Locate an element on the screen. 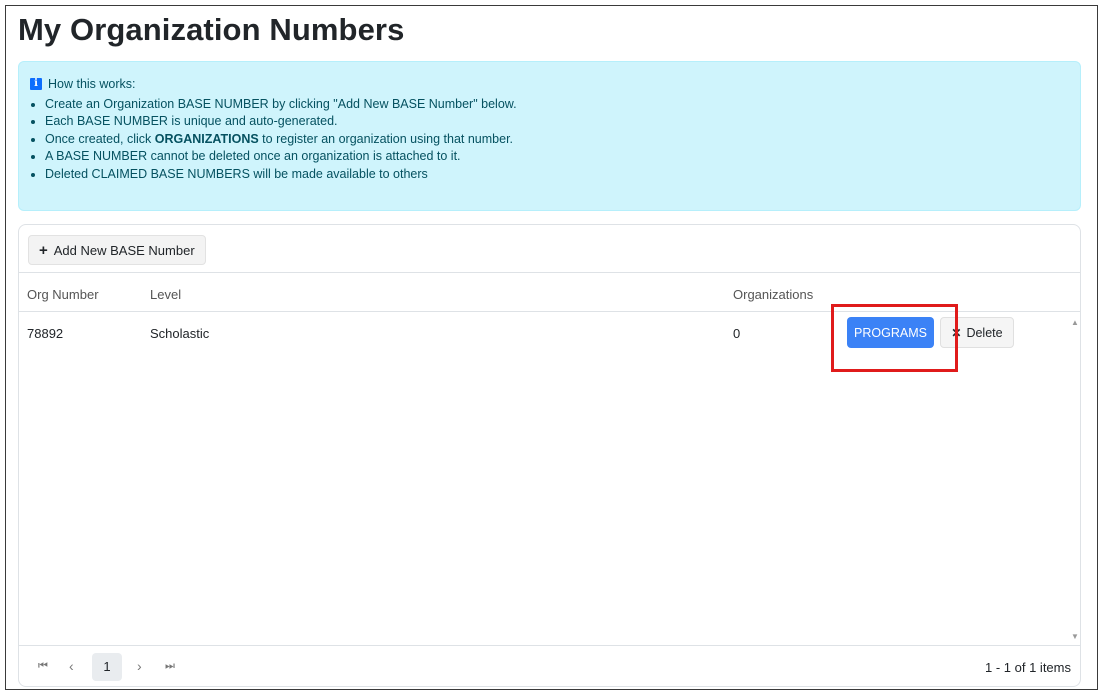 This screenshot has height=695, width=1103. next-page-icon: › is located at coordinates (139, 666).